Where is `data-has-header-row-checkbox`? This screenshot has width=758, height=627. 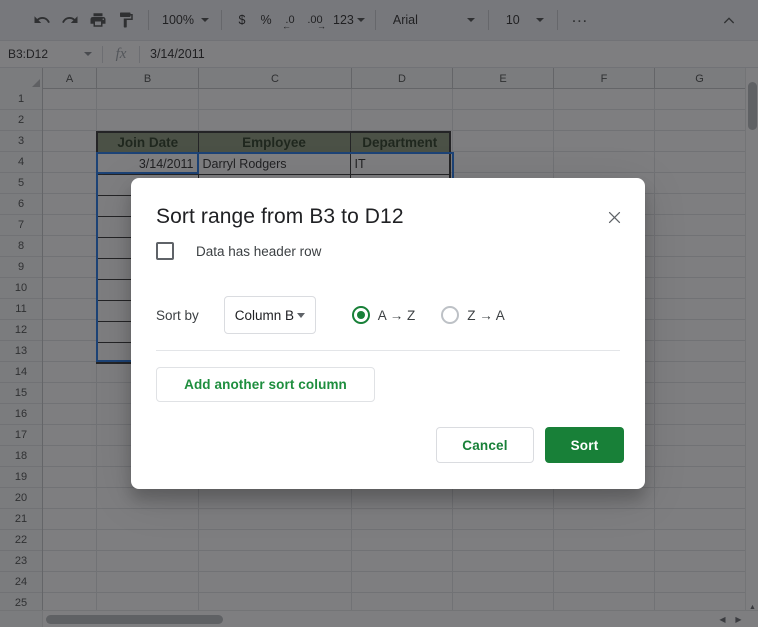
data-has-header-row-checkbox is located at coordinates (165, 251).